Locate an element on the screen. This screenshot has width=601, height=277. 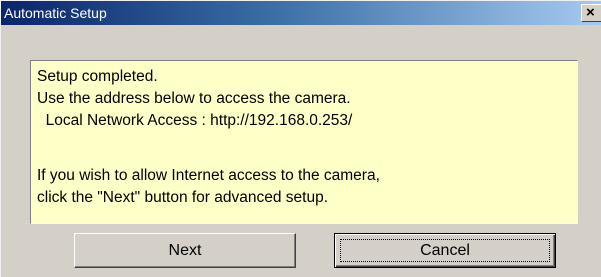
cancel-button-label: Cancel is located at coordinates (445, 250).